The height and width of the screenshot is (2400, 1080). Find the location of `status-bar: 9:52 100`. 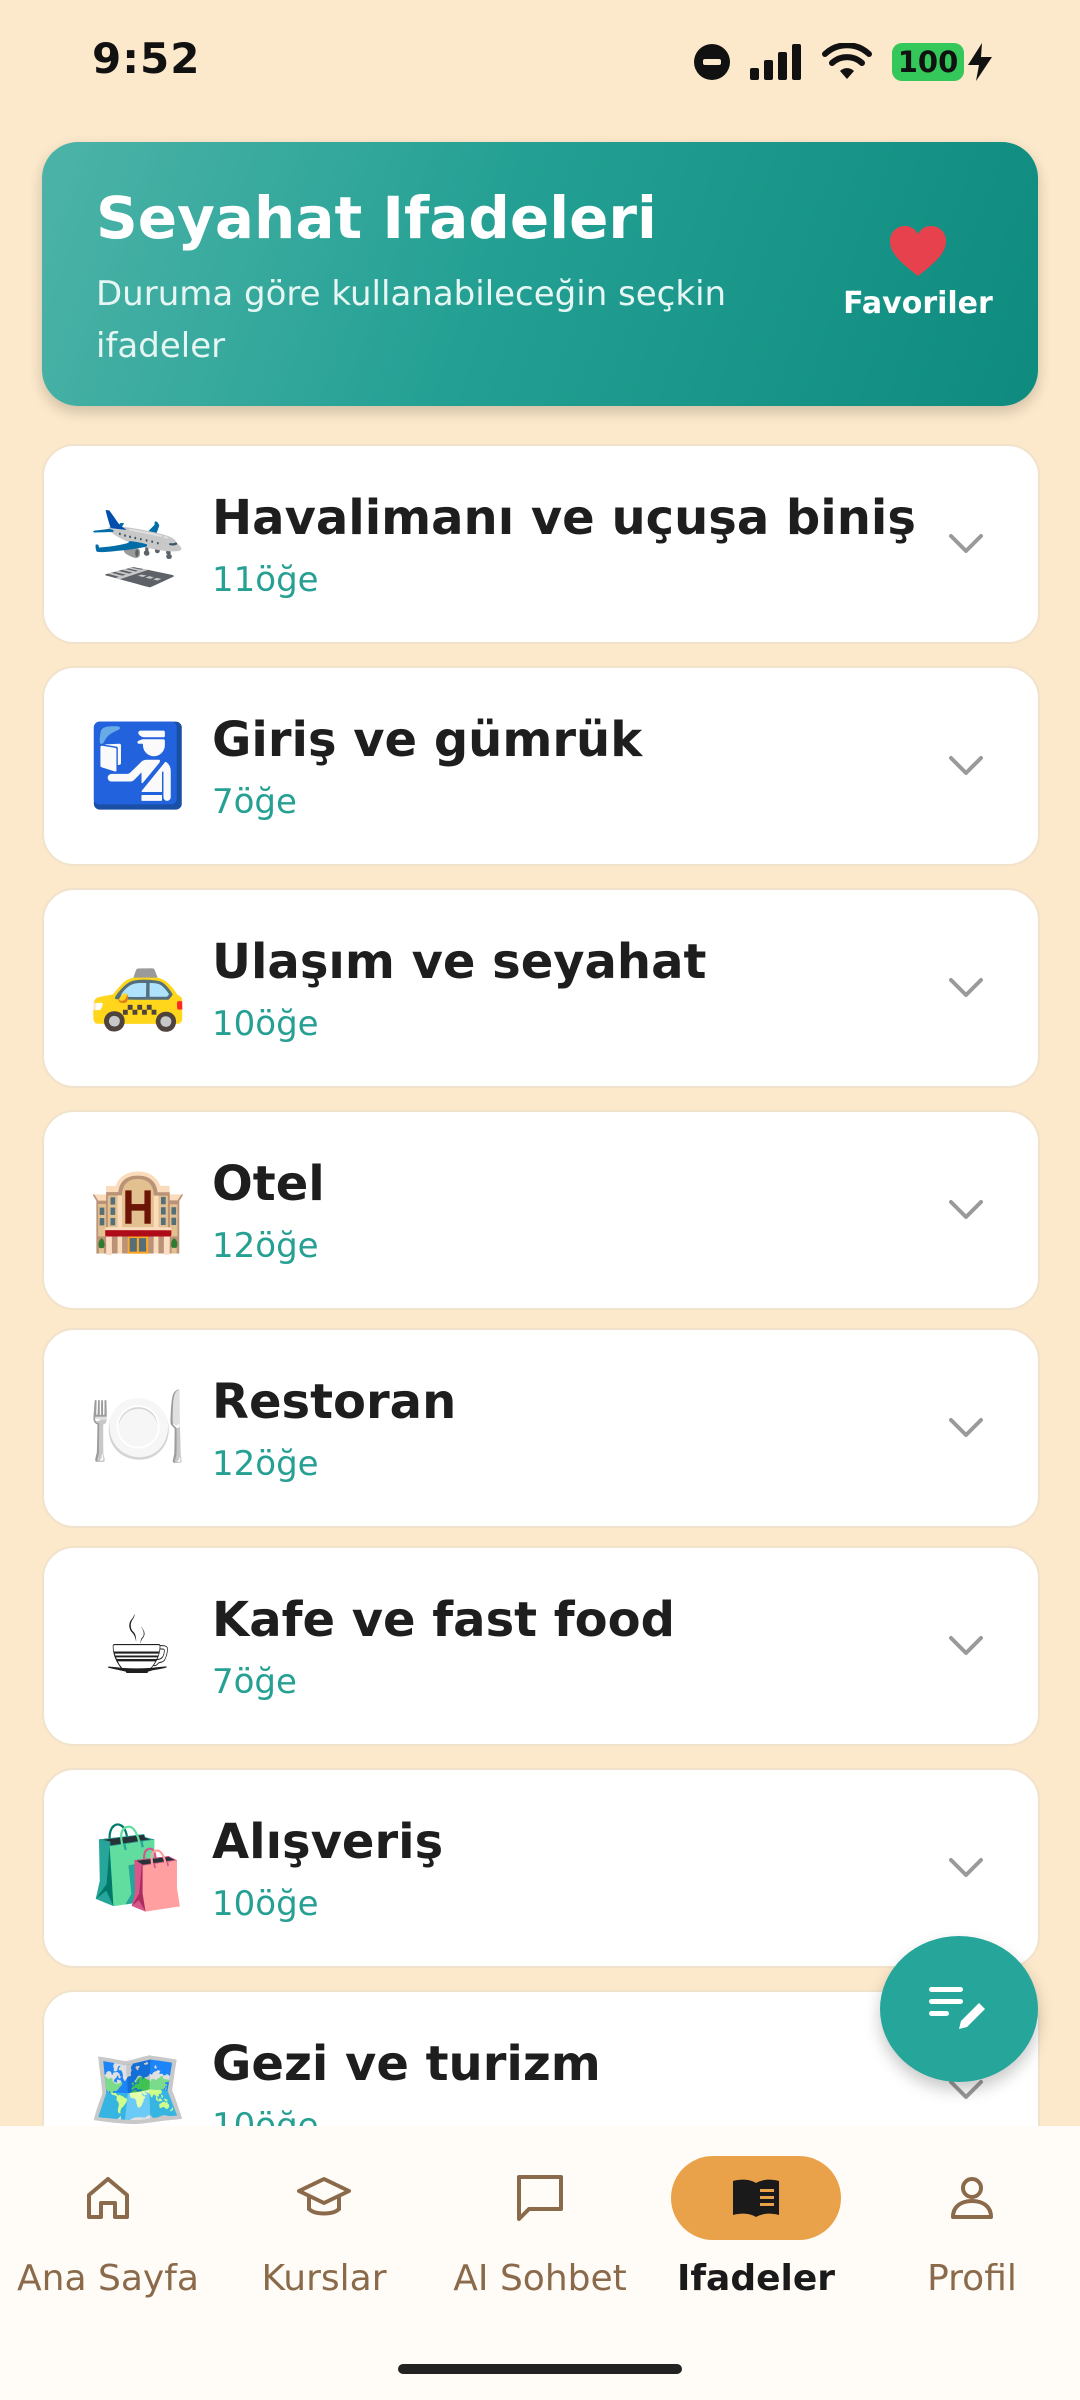

status-bar: 9:52 100 is located at coordinates (540, 62).